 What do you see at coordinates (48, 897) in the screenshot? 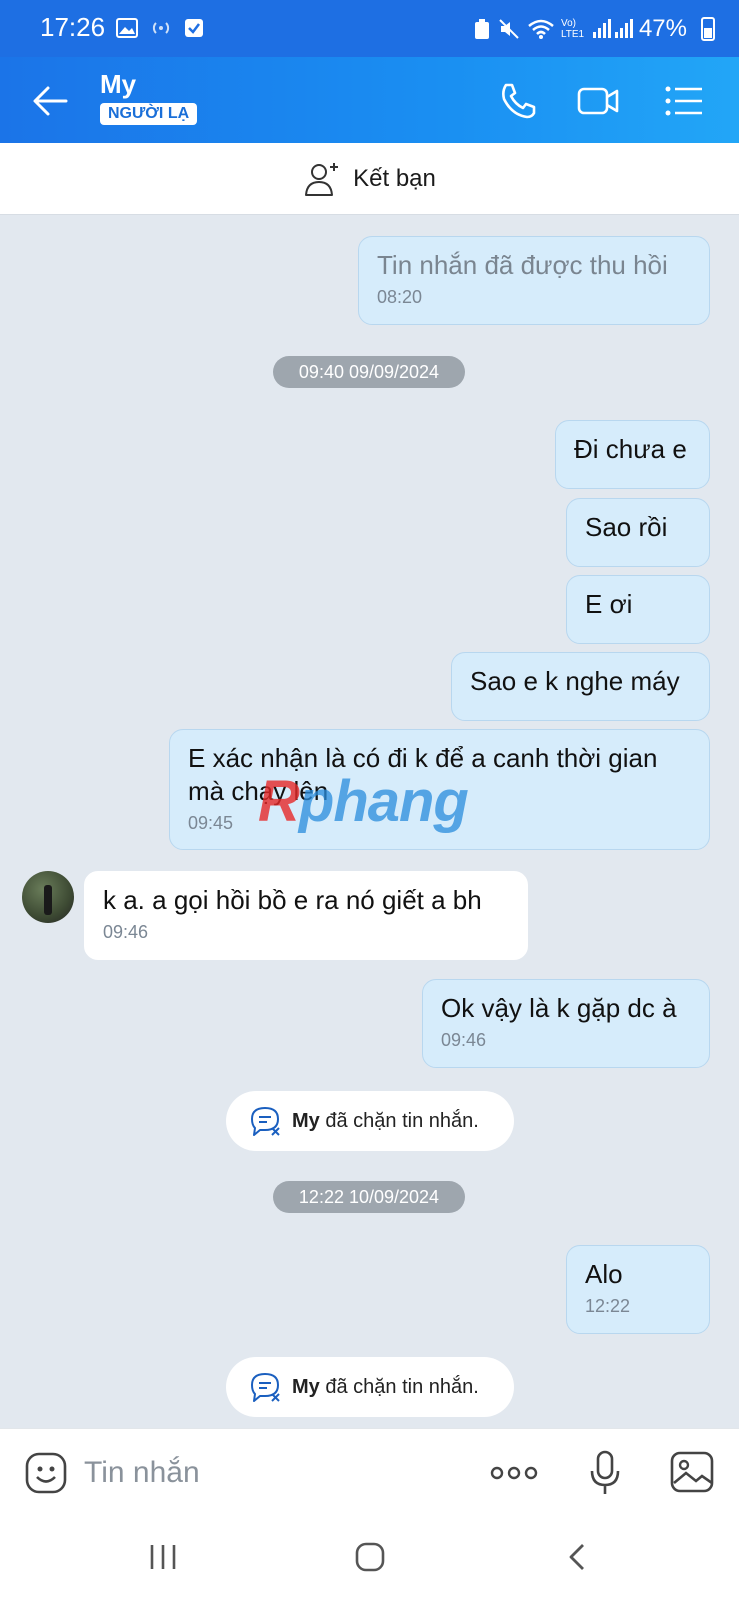
I see `contact-avatar` at bounding box center [48, 897].